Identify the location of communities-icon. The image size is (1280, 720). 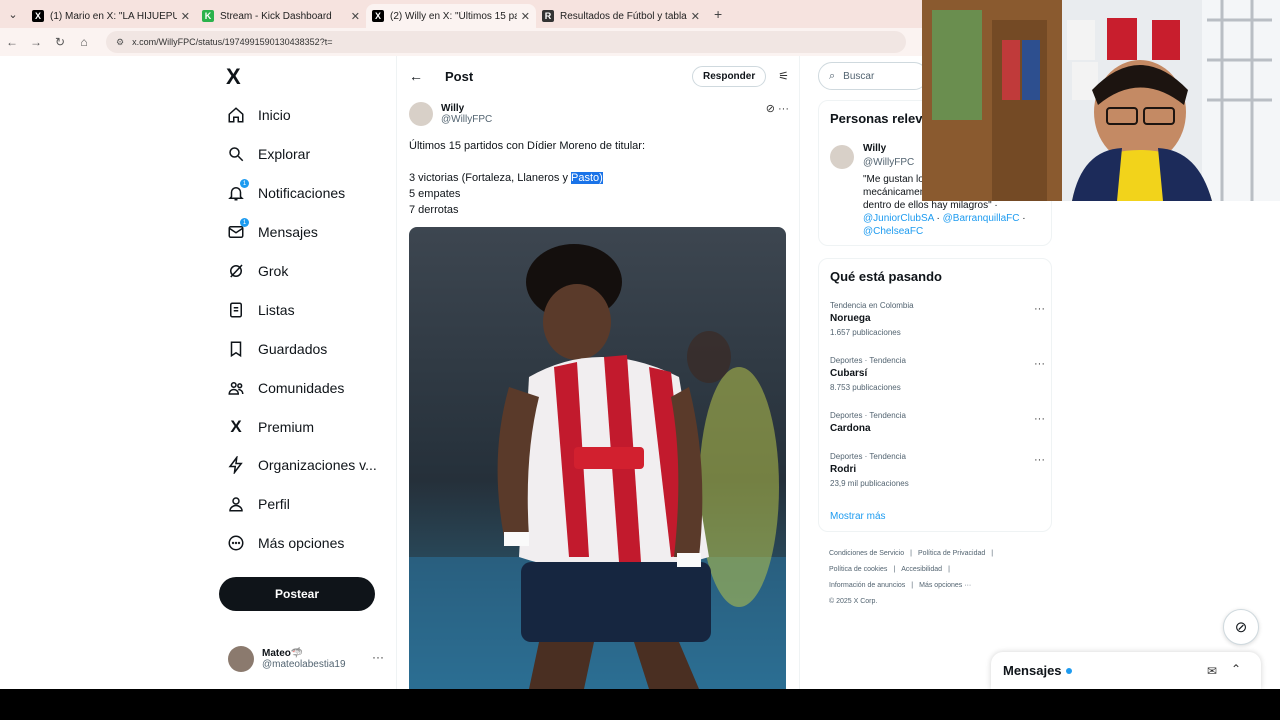
(236, 388).